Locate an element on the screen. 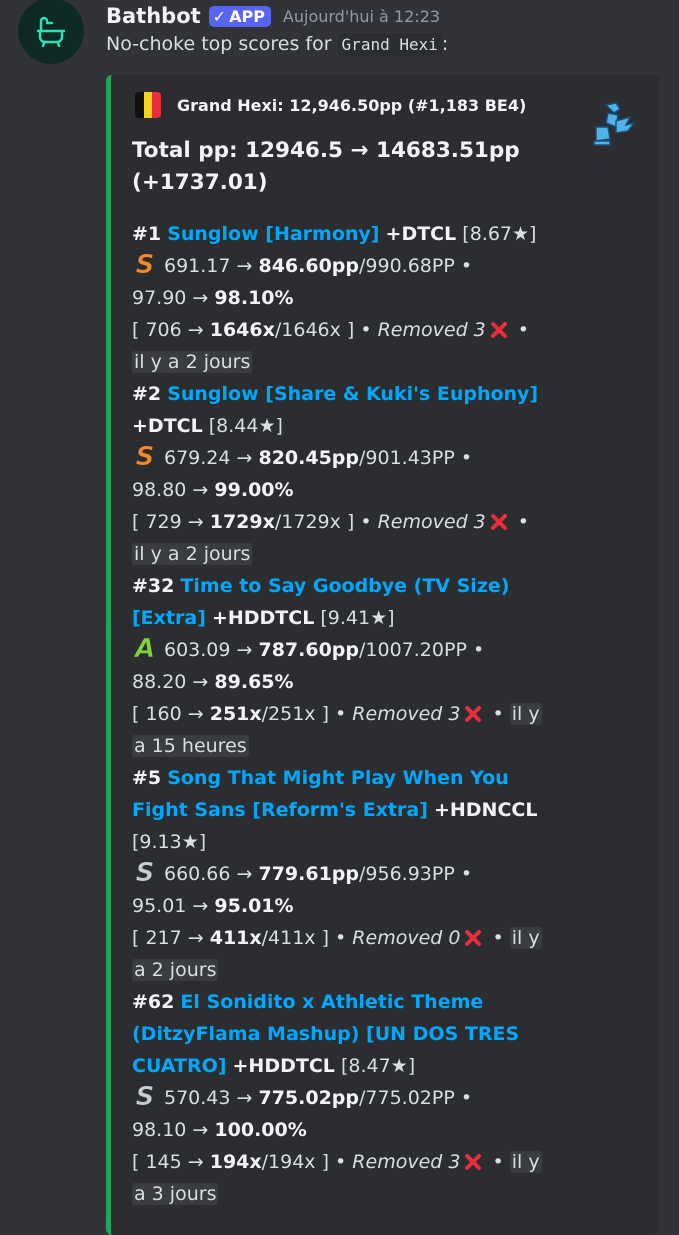 The image size is (679, 1235). score-line: [ 217 → 411x/411x ] • Removed 0 • il y is located at coordinates (337, 938).